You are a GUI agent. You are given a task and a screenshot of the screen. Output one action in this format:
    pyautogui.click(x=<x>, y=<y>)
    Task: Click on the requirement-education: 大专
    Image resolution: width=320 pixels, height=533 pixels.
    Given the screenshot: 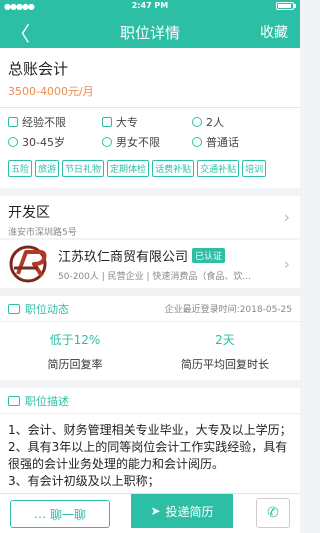 What is the action you would take?
    pyautogui.click(x=147, y=122)
    